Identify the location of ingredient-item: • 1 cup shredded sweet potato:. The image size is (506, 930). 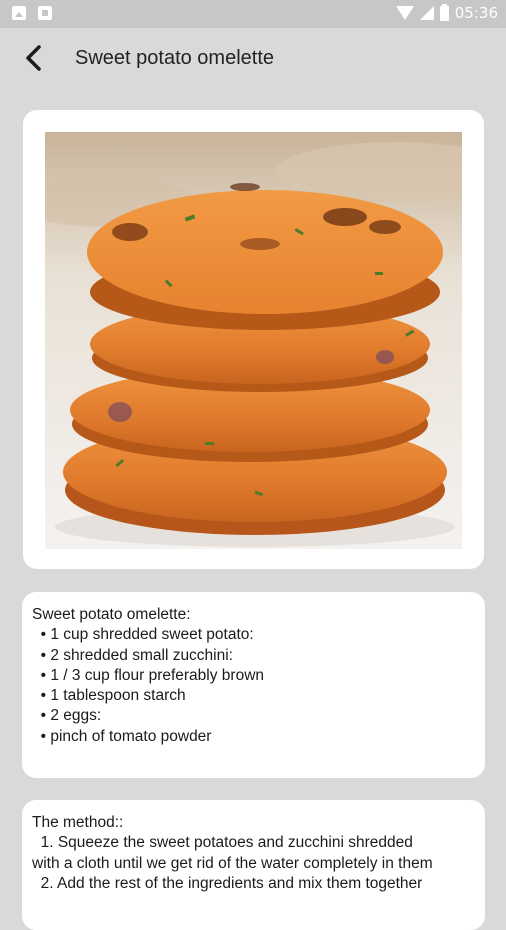
(143, 635).